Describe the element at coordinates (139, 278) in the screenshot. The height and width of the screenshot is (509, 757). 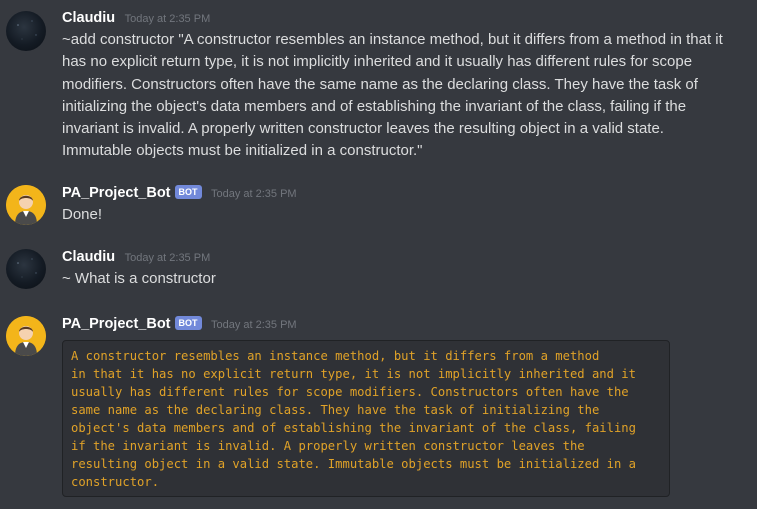
I see `message-text: ~ What is a constructor` at that location.